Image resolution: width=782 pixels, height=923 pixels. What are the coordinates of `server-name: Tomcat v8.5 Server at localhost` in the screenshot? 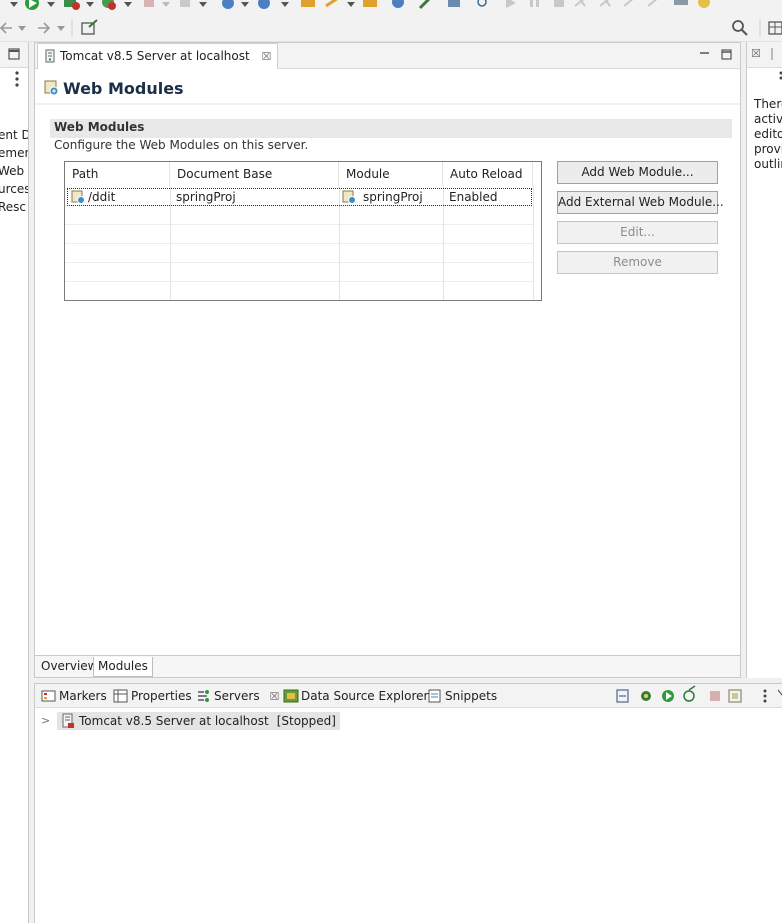 It's located at (174, 721).